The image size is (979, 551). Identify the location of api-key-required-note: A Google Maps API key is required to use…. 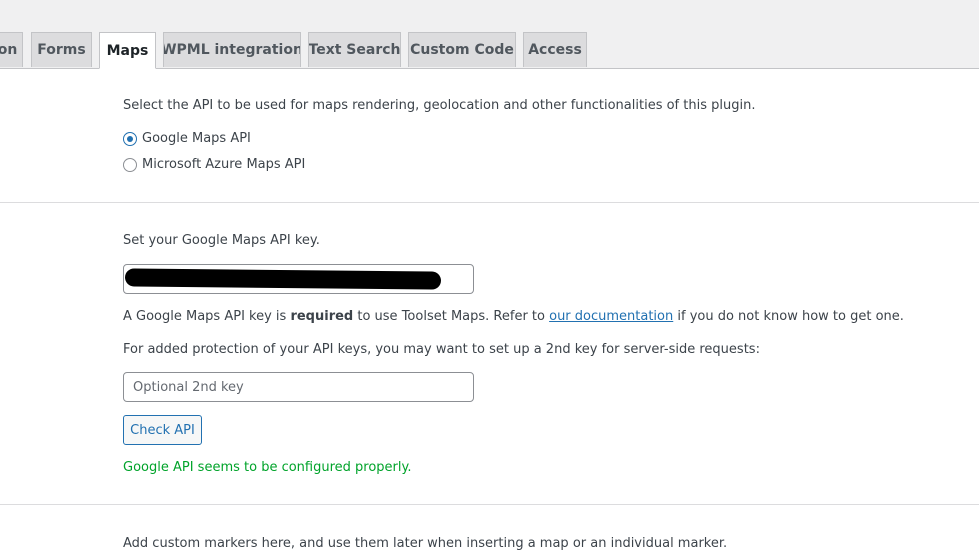
(513, 316).